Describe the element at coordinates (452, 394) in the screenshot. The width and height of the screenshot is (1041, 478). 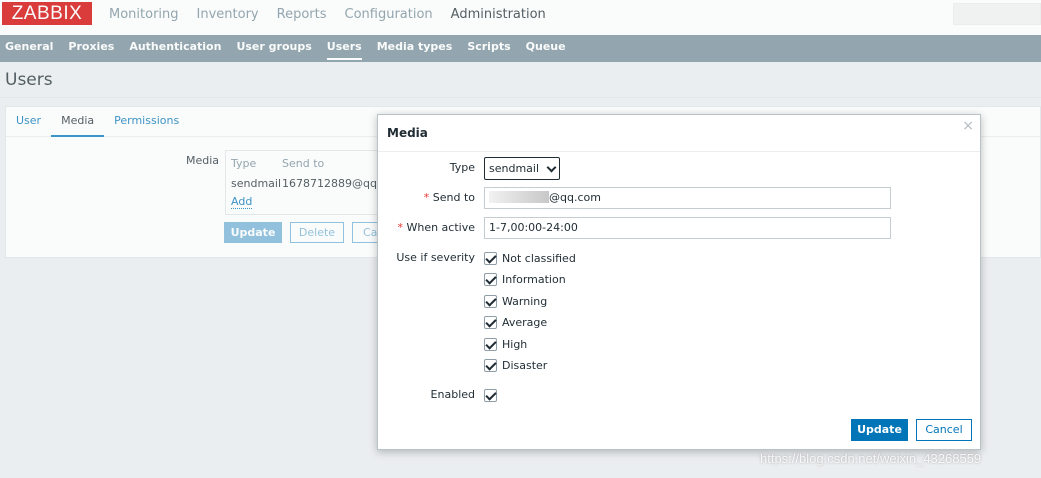
I see `enabled-label: Enabled` at that location.